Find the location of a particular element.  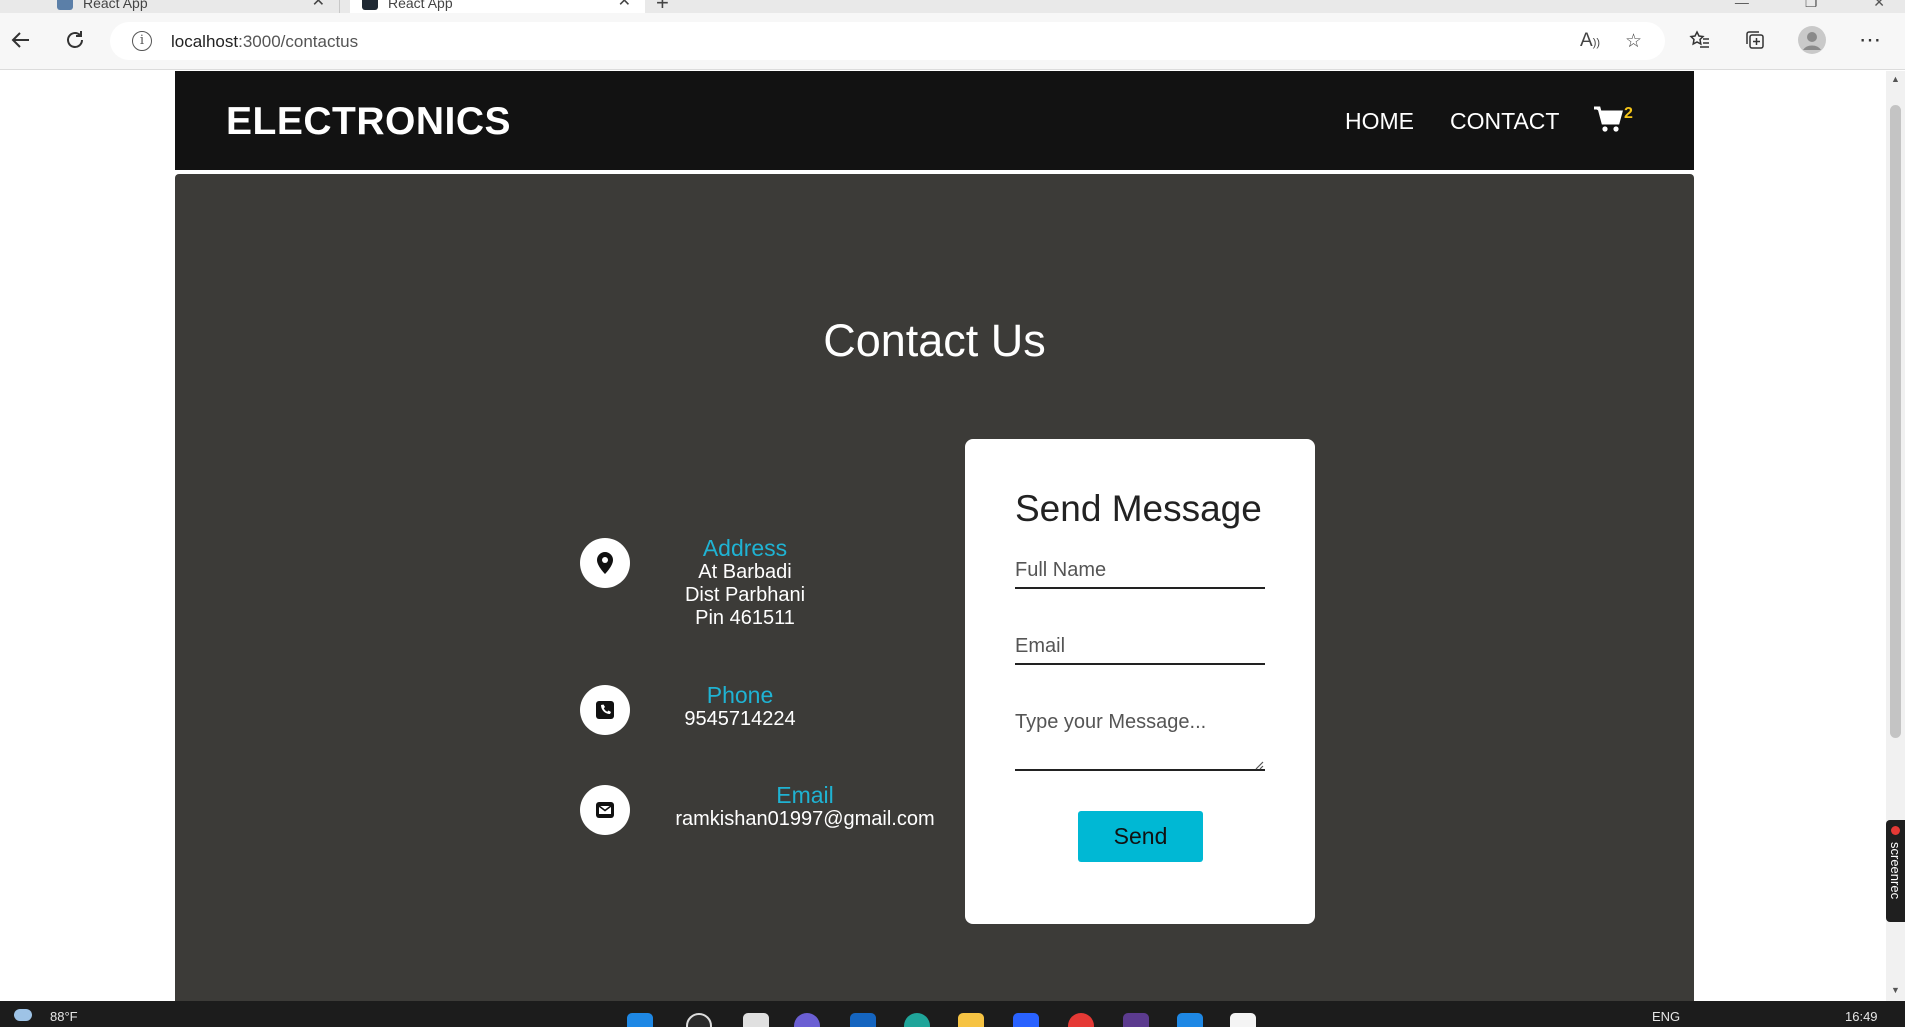

window-controls: — ❐ ✕ is located at coordinates (1784, 5).